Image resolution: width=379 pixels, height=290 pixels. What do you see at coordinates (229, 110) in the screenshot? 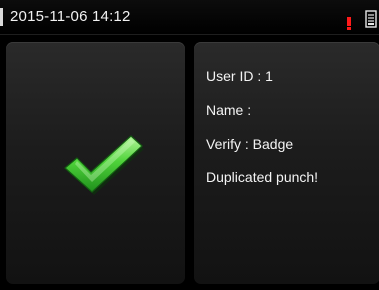
I see `name-line: Name :` at bounding box center [229, 110].